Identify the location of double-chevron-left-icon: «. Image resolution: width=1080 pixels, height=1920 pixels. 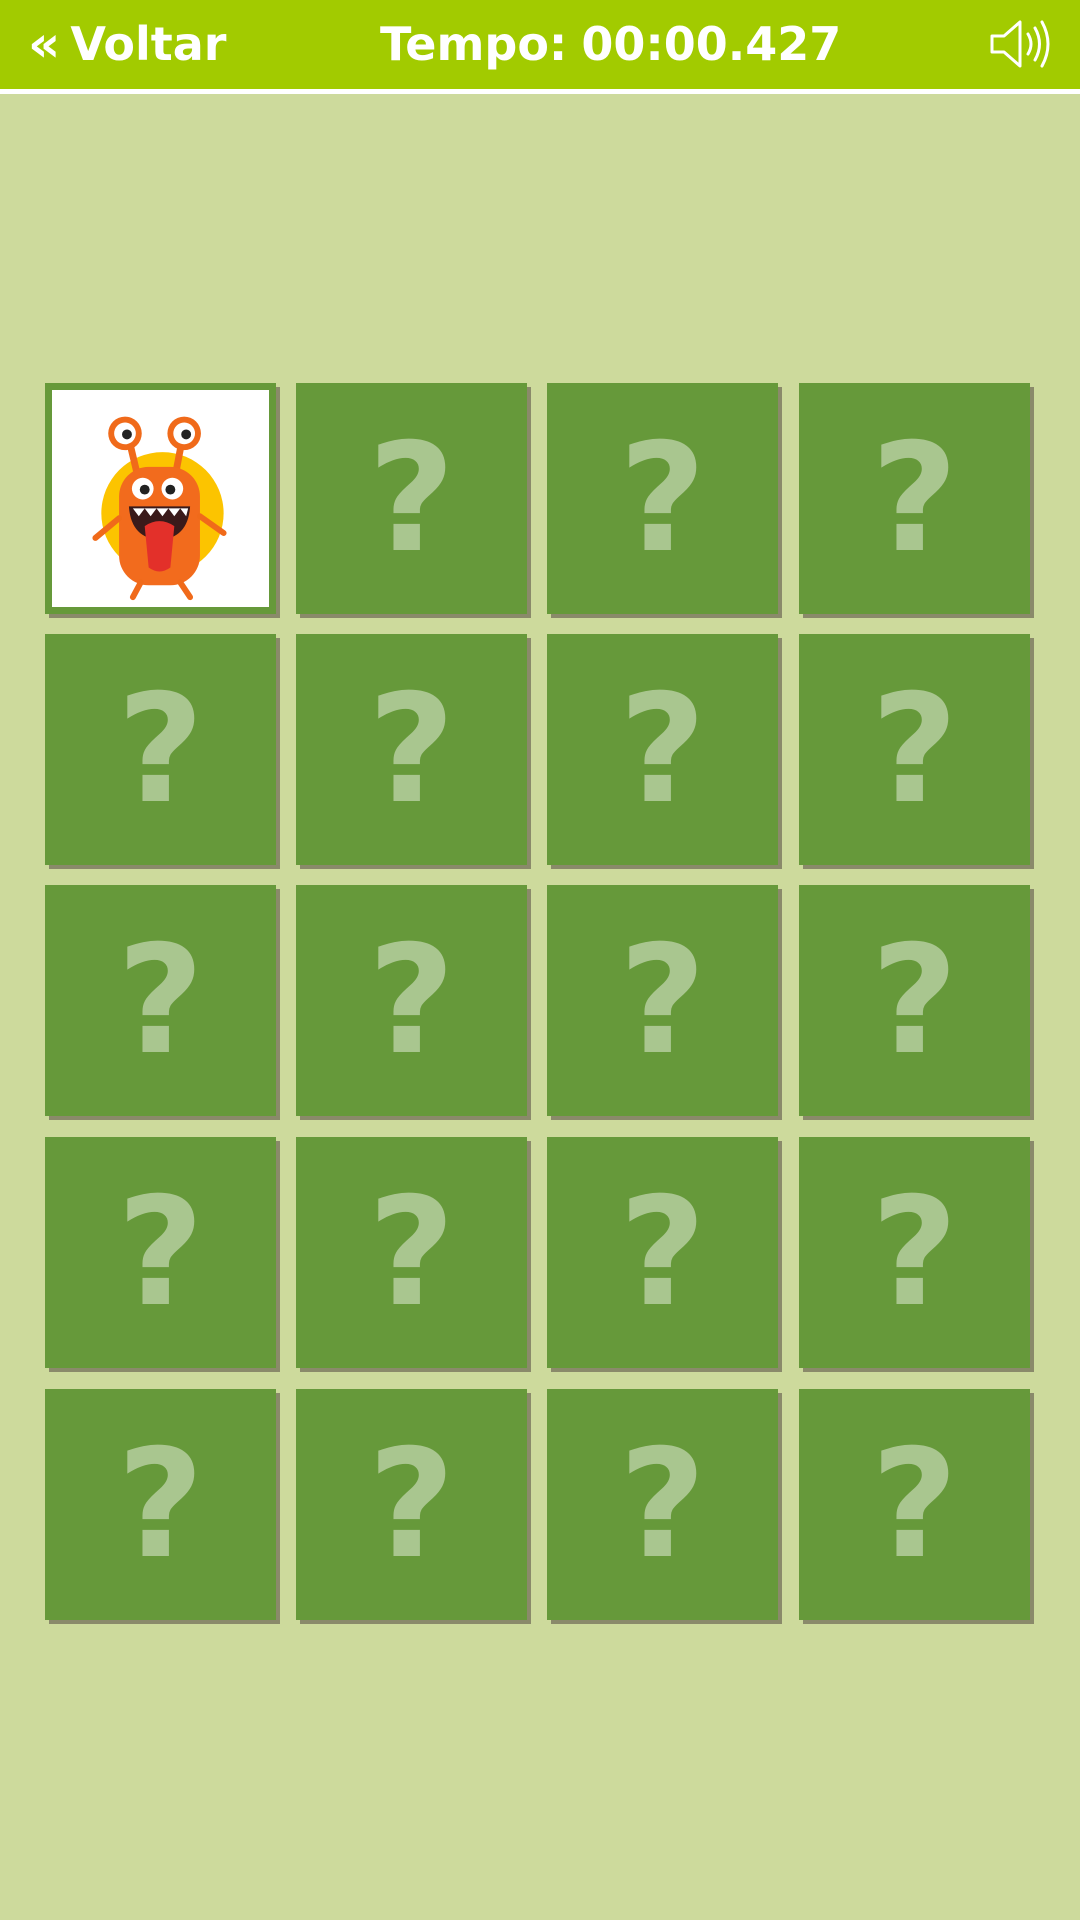
(44, 44).